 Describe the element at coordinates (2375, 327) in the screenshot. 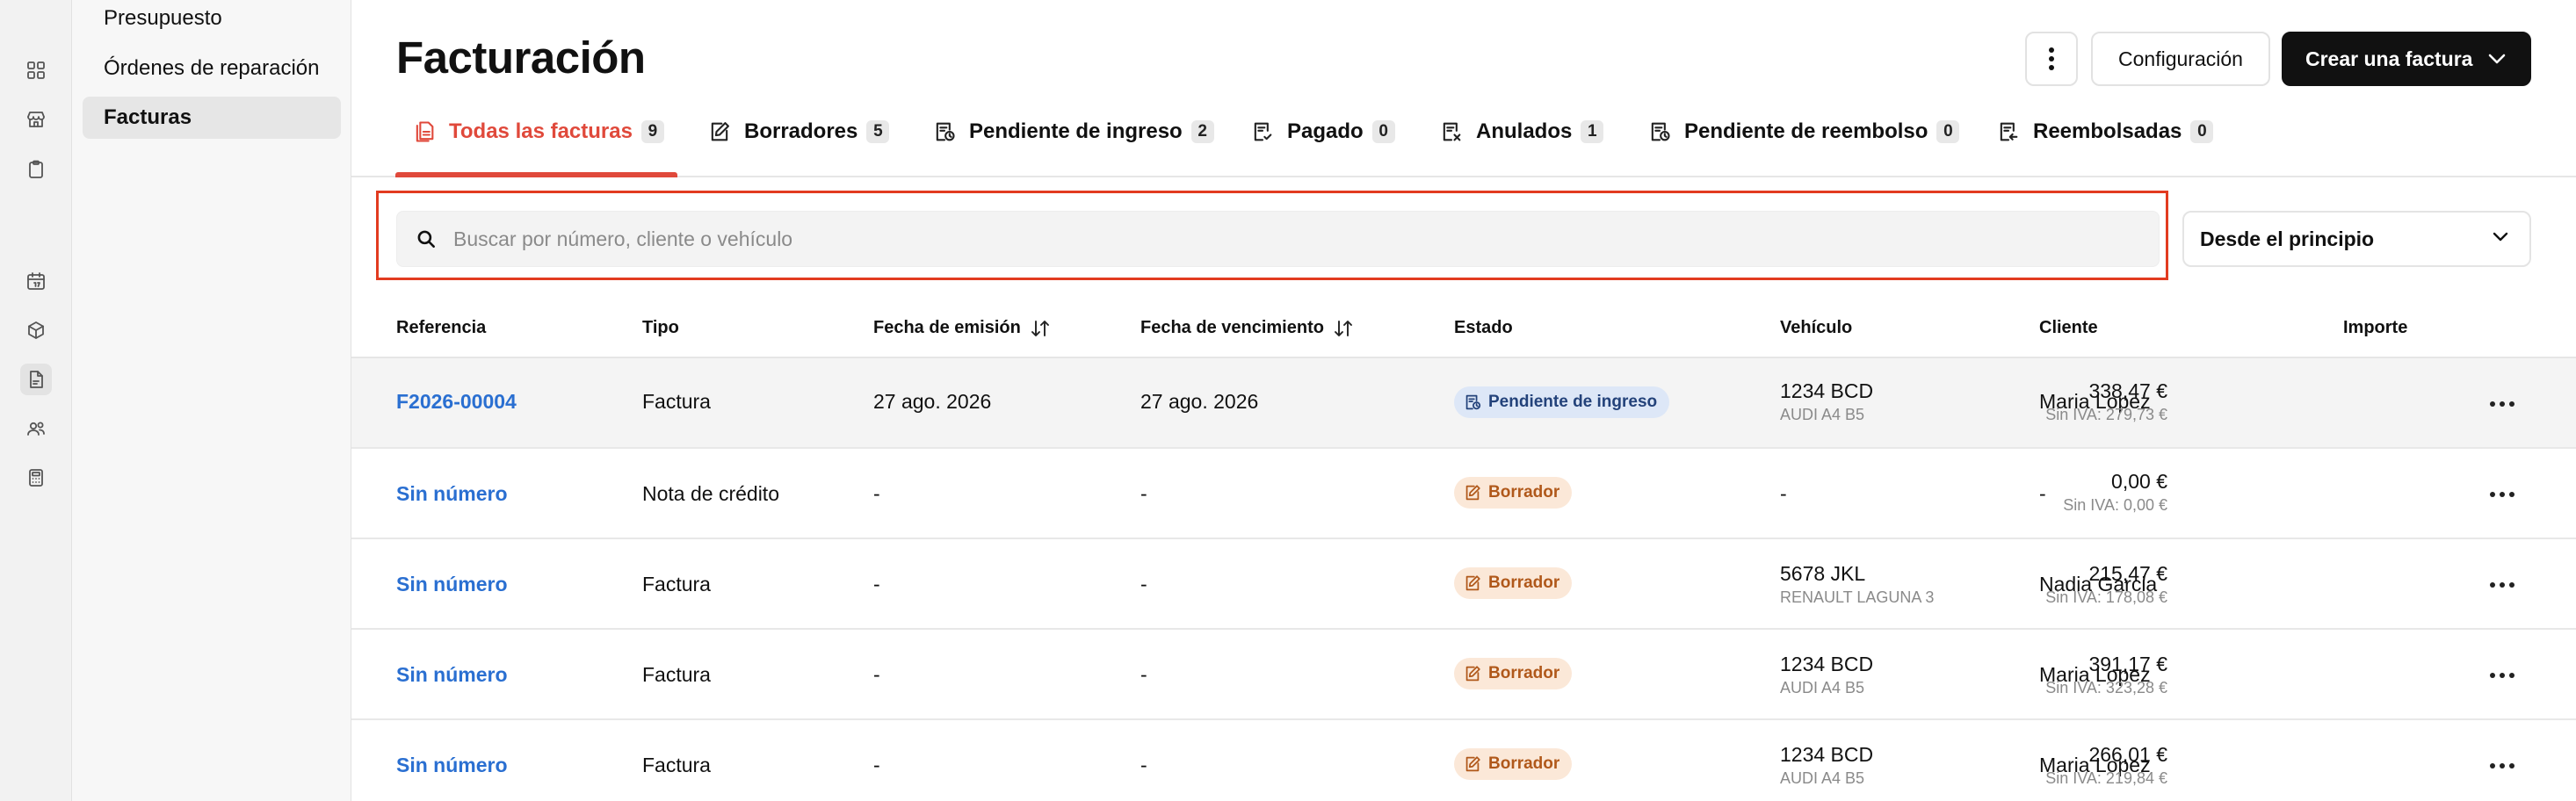

I see `column-header-importe: Importe` at that location.